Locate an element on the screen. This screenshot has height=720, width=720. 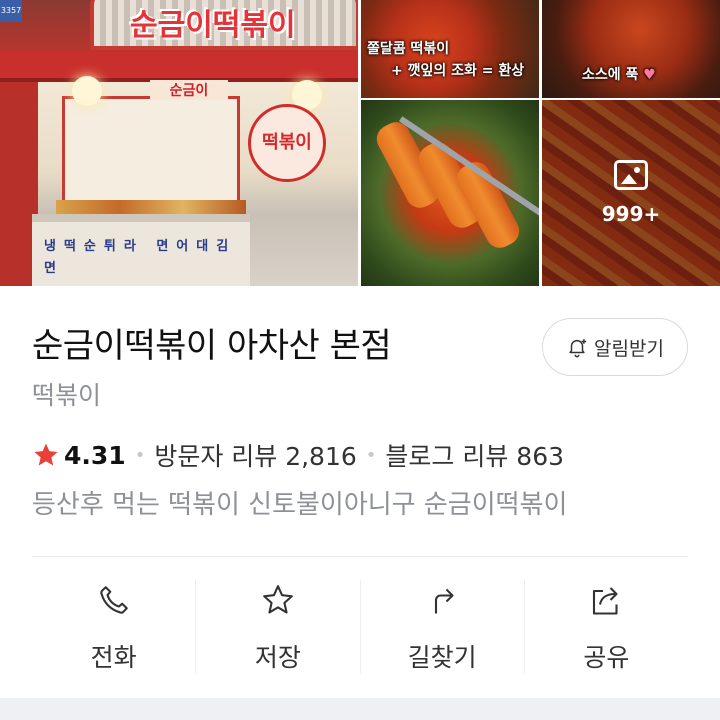
food-photo-1: 쫄달콤 떡볶이 + 깻잎의 조화 = 환상 is located at coordinates (450, 49).